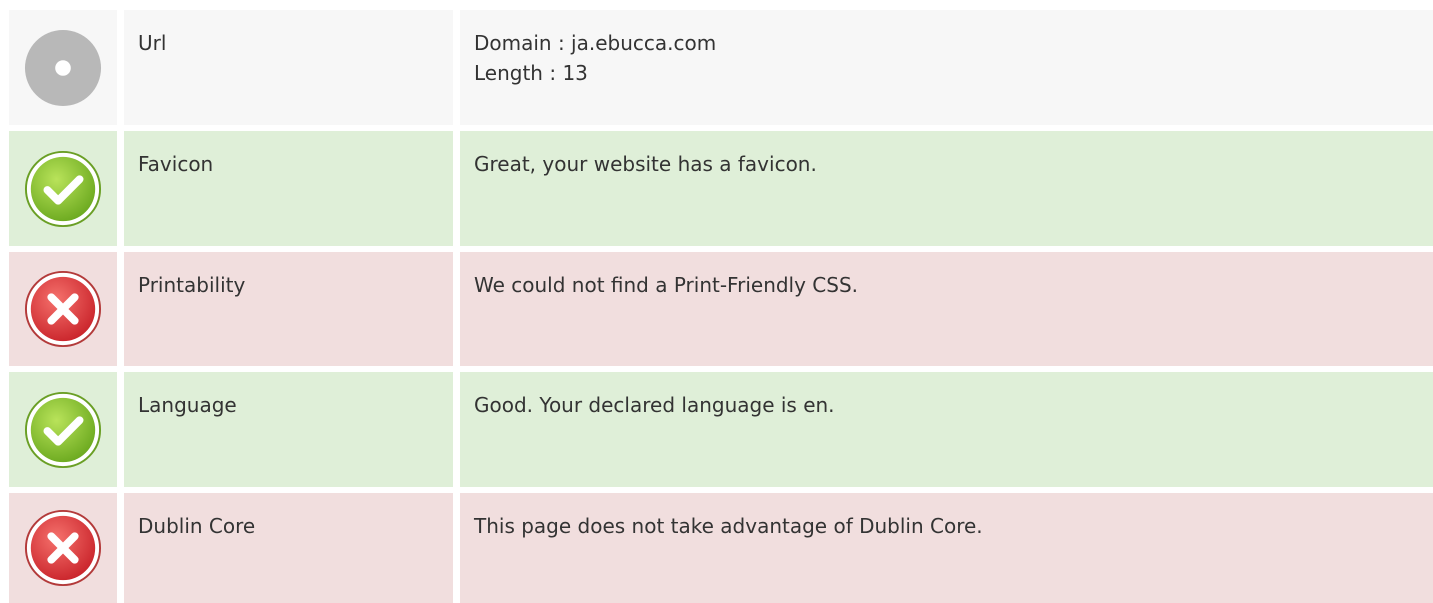 The width and height of the screenshot is (1433, 603). What do you see at coordinates (946, 188) in the screenshot?
I see `row-value: Great, your website has a favicon.` at bounding box center [946, 188].